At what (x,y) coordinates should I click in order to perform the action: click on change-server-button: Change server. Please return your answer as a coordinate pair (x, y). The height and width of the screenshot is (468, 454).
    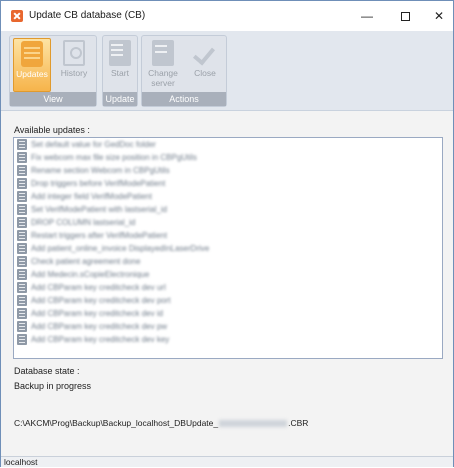
    Looking at the image, I should click on (163, 65).